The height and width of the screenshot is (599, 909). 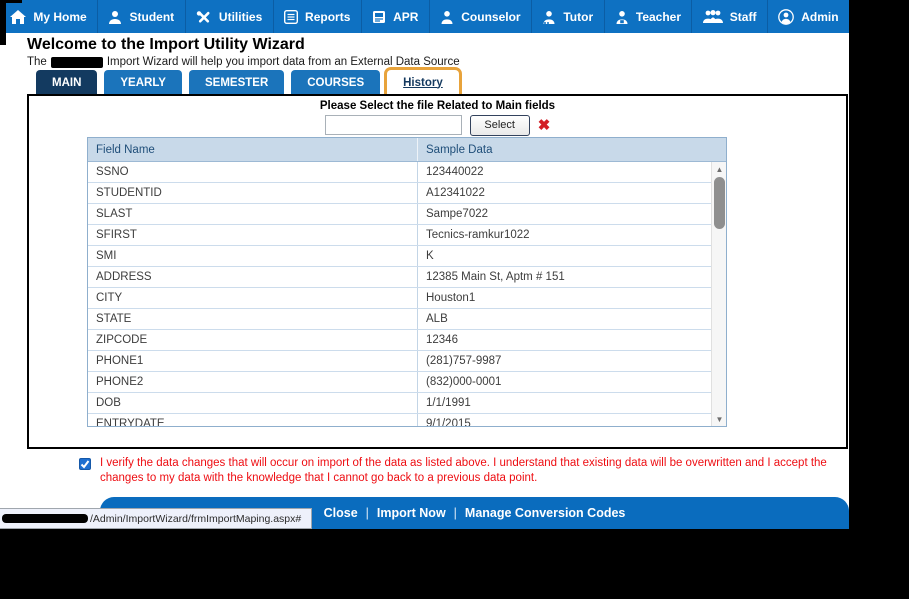 What do you see at coordinates (658, 16) in the screenshot?
I see `nav-item-label: Teacher` at bounding box center [658, 16].